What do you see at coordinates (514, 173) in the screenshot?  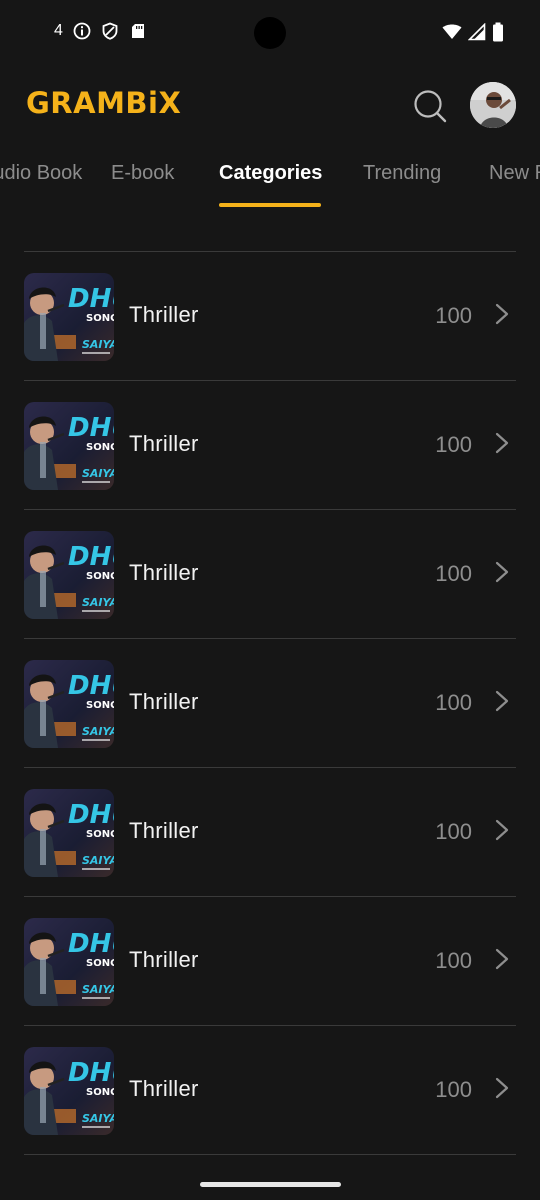 I see `tab-new-releases: New Releases` at bounding box center [514, 173].